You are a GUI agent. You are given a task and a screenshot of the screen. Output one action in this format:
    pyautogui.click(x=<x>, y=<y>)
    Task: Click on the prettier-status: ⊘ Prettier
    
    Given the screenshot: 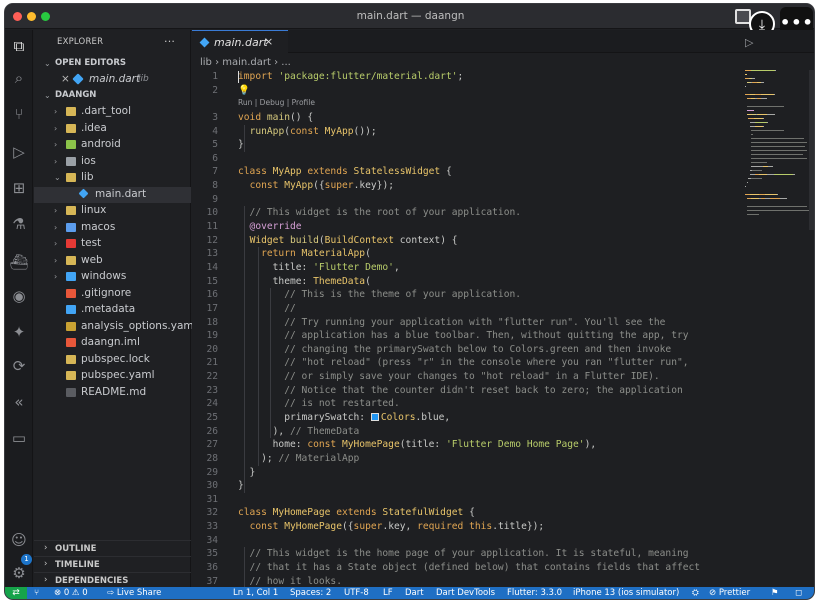 What is the action you would take?
    pyautogui.click(x=729, y=593)
    